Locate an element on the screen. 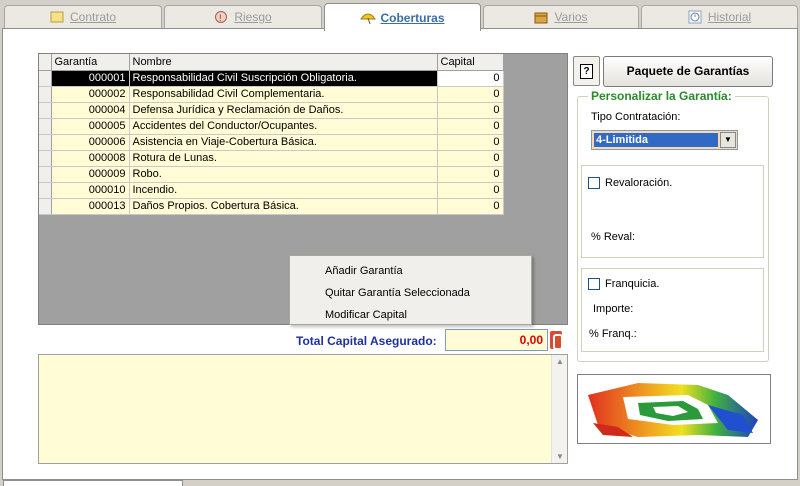  cell-name: Defensa Jurídica y Reclamación de Daños. is located at coordinates (283, 110).